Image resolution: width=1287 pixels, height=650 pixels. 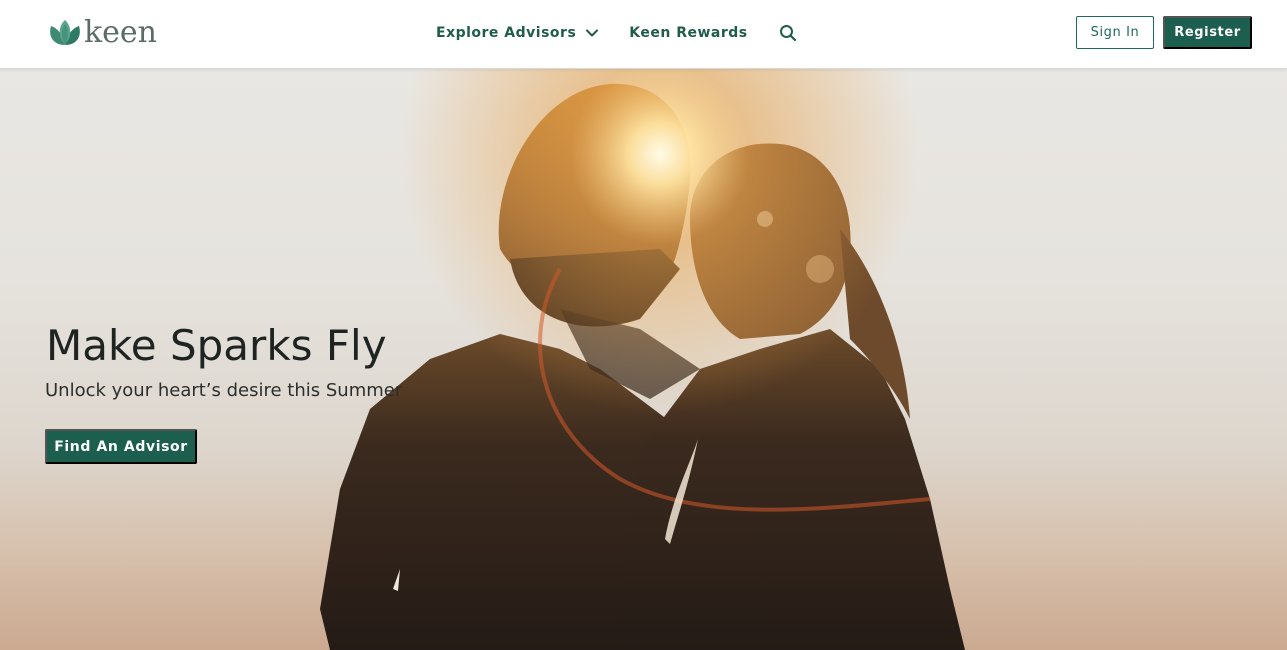 I want to click on register-button: Register, so click(x=1207, y=32).